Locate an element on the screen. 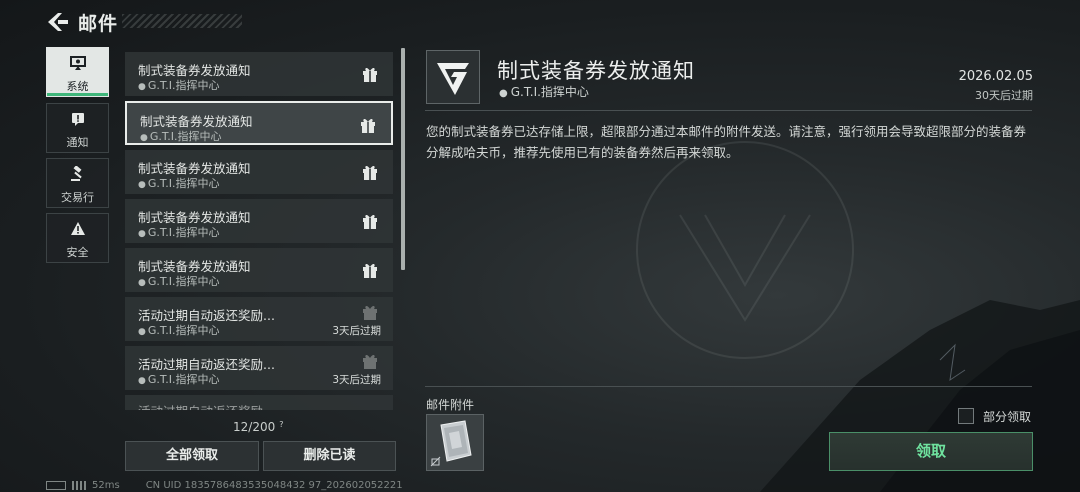 This screenshot has height=492, width=1080. mail-list-scrollbar is located at coordinates (403, 159).